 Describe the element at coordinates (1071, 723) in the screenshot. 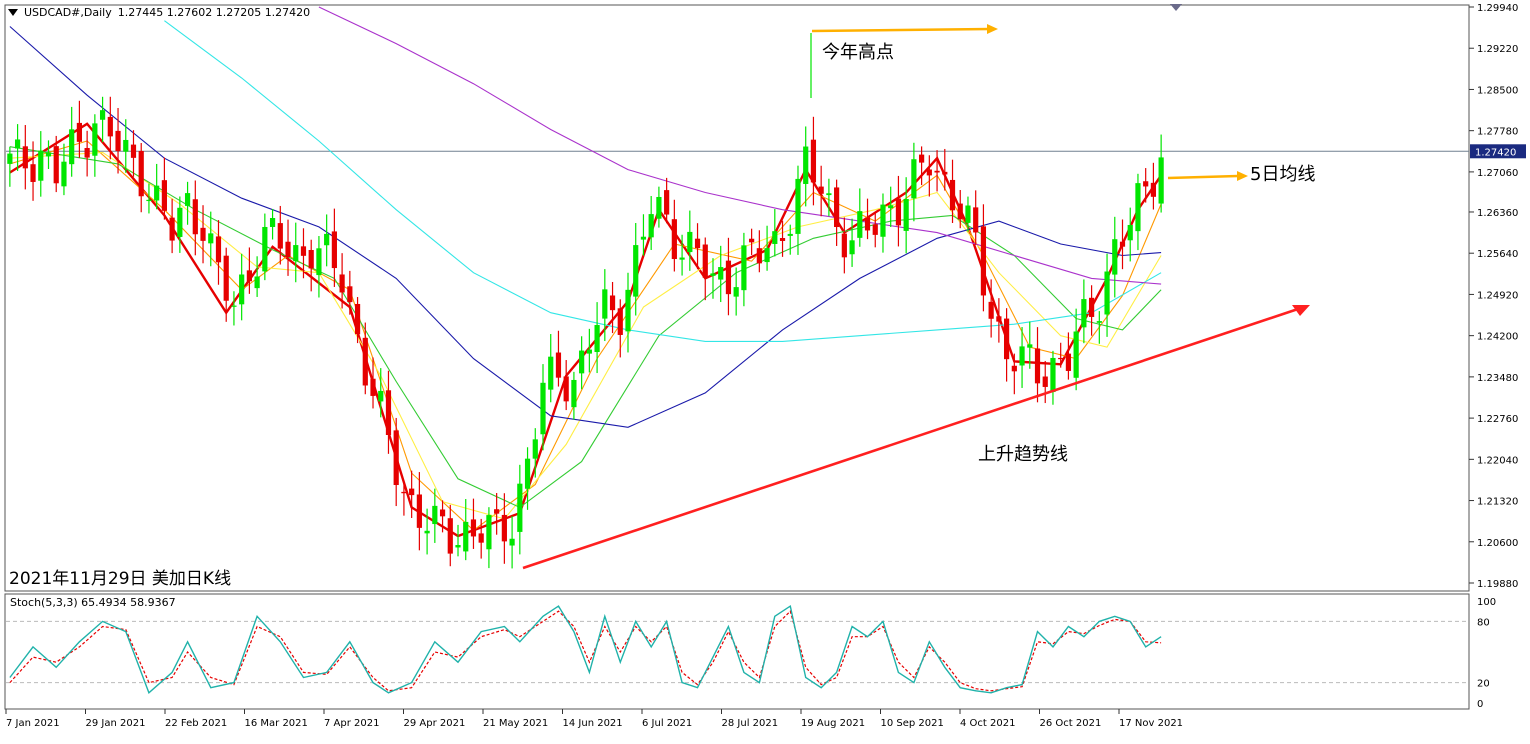

I see `date-tick-label: 26 Oct 2021` at that location.